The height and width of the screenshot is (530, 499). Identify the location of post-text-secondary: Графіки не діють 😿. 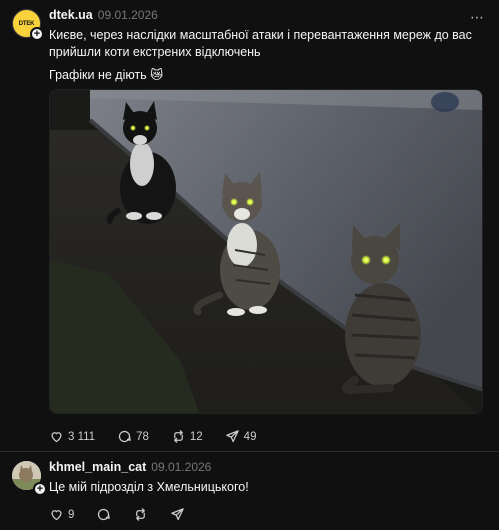
(106, 75).